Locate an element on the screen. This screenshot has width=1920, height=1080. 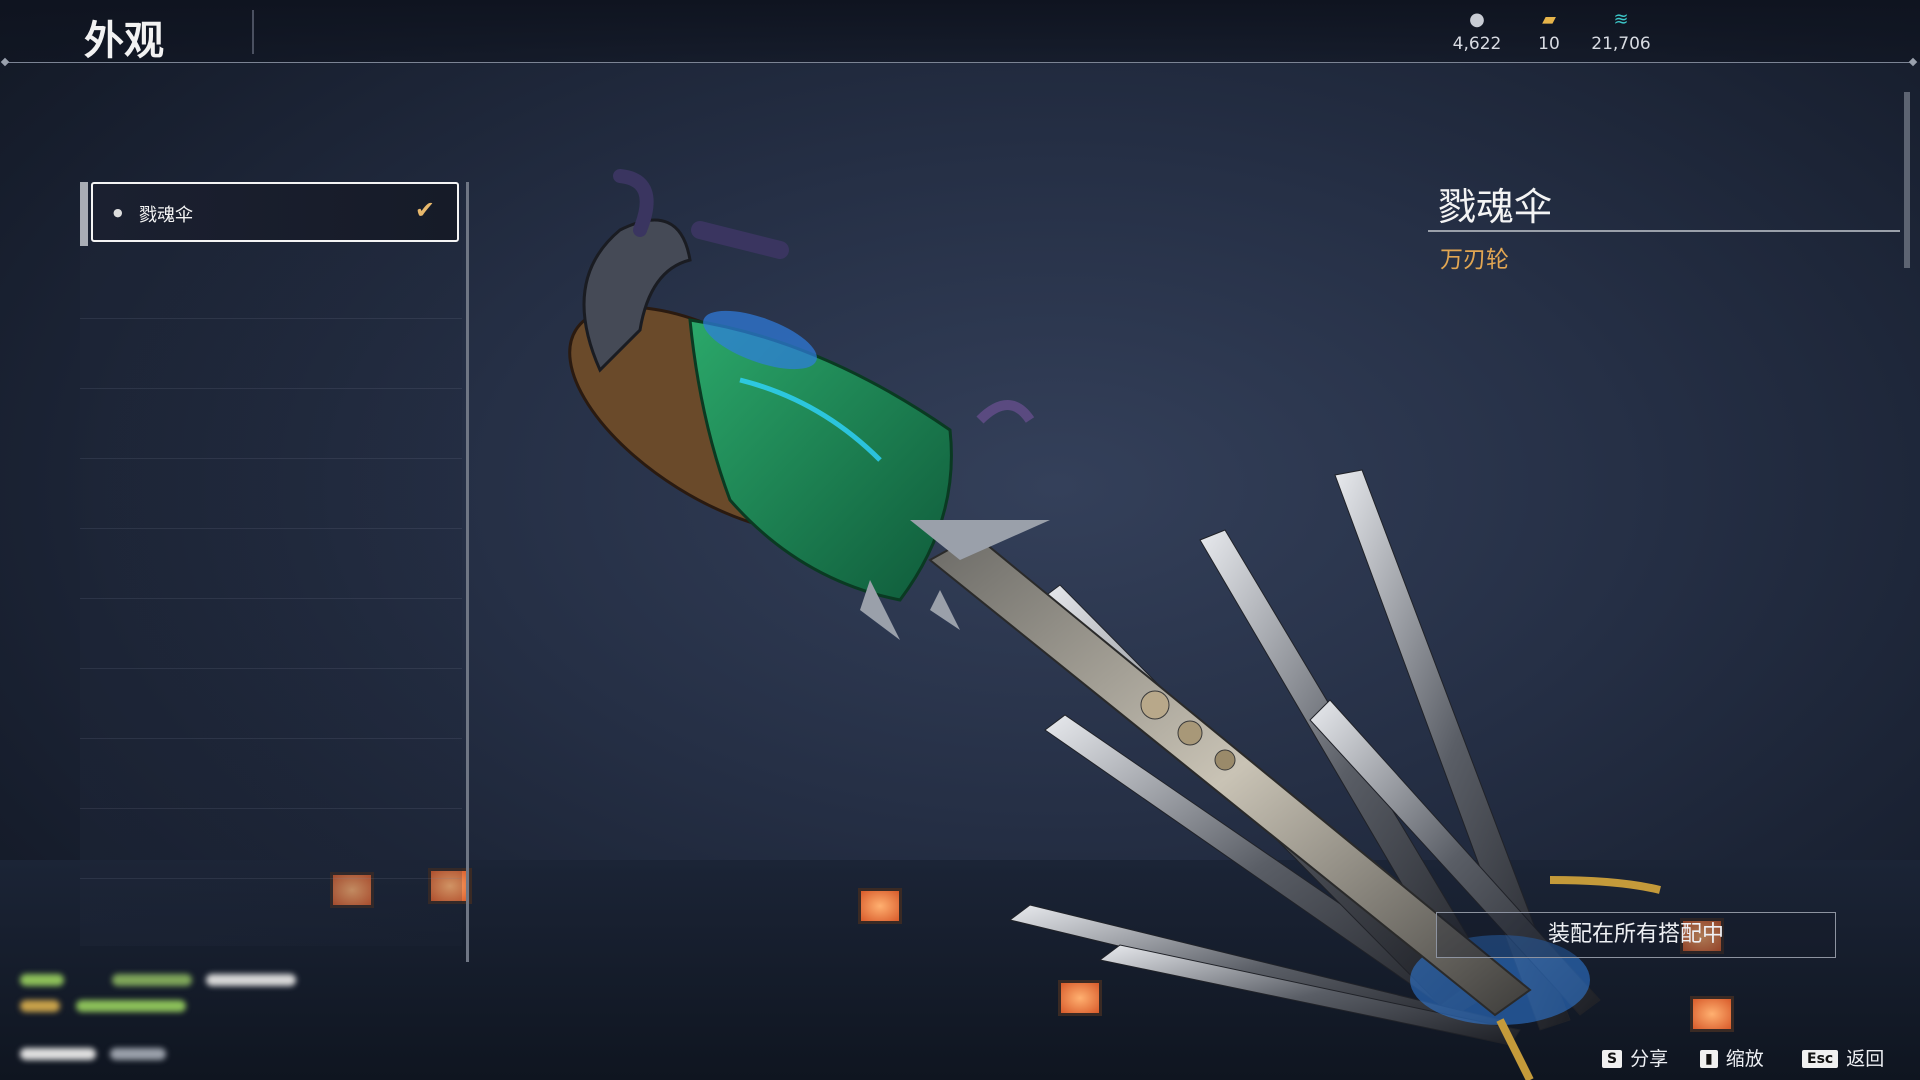
feather-icon: ≋ is located at coordinates (1621, 19).